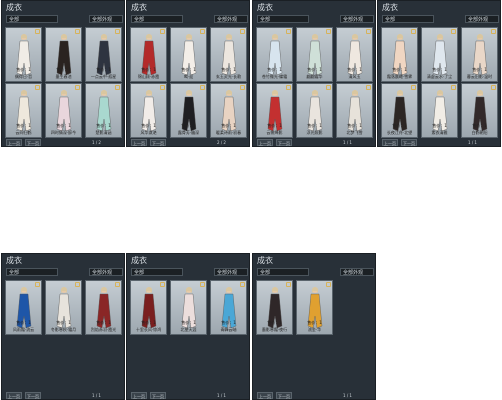 This screenshot has width=502, height=400. I want to click on outfit-card: 售价：1 风雨霜·流云, so click(23, 307).